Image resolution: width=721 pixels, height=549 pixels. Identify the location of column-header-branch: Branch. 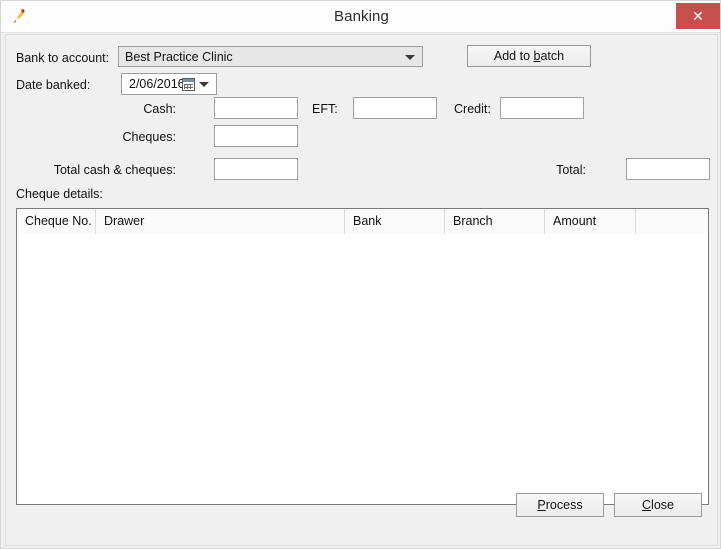
(495, 221).